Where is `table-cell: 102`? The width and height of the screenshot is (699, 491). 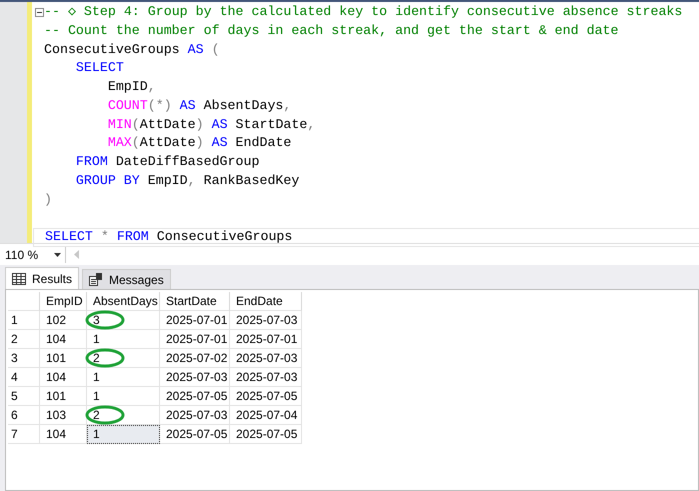 table-cell: 102 is located at coordinates (63, 320).